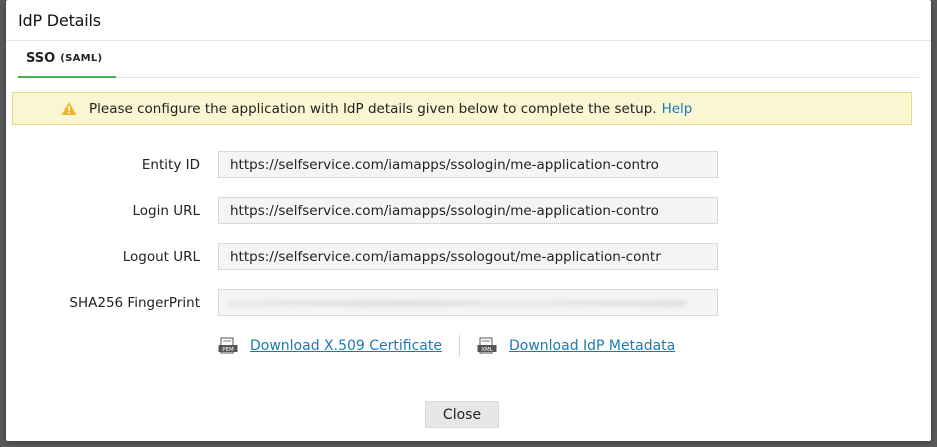 Image resolution: width=937 pixels, height=447 pixels. What do you see at coordinates (677, 109) in the screenshot?
I see `help-link: Help` at bounding box center [677, 109].